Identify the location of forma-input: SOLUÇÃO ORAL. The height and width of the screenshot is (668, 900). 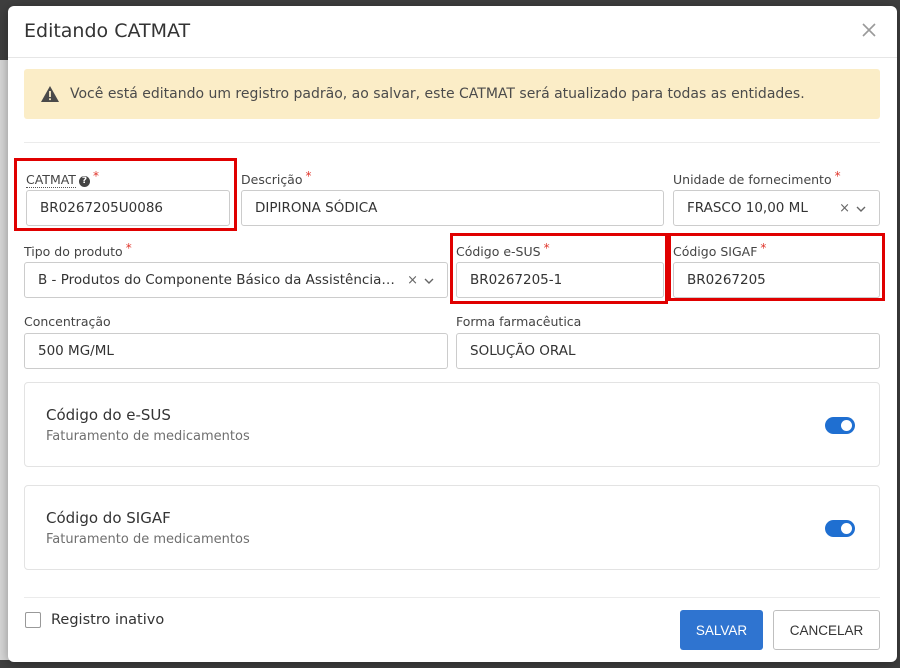
(668, 351).